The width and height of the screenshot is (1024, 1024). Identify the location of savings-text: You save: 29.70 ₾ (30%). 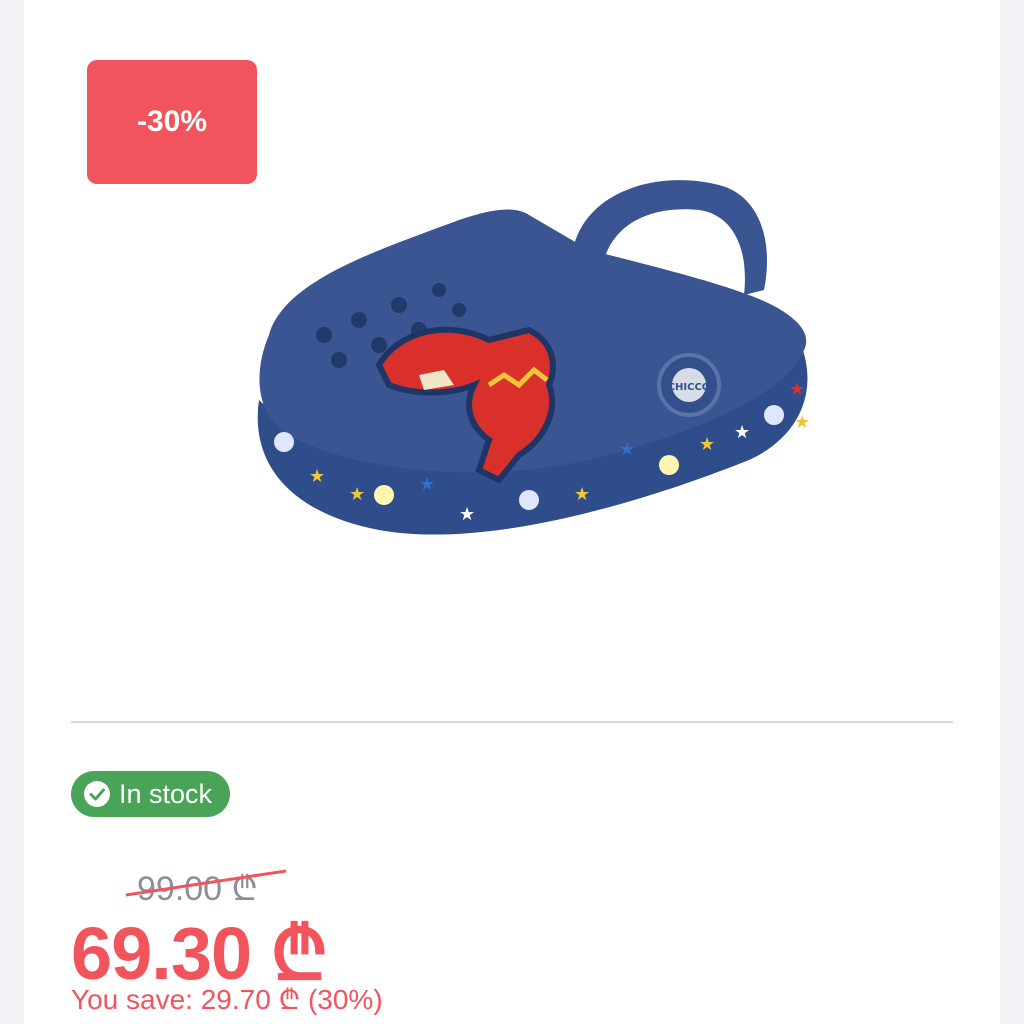
(227, 999).